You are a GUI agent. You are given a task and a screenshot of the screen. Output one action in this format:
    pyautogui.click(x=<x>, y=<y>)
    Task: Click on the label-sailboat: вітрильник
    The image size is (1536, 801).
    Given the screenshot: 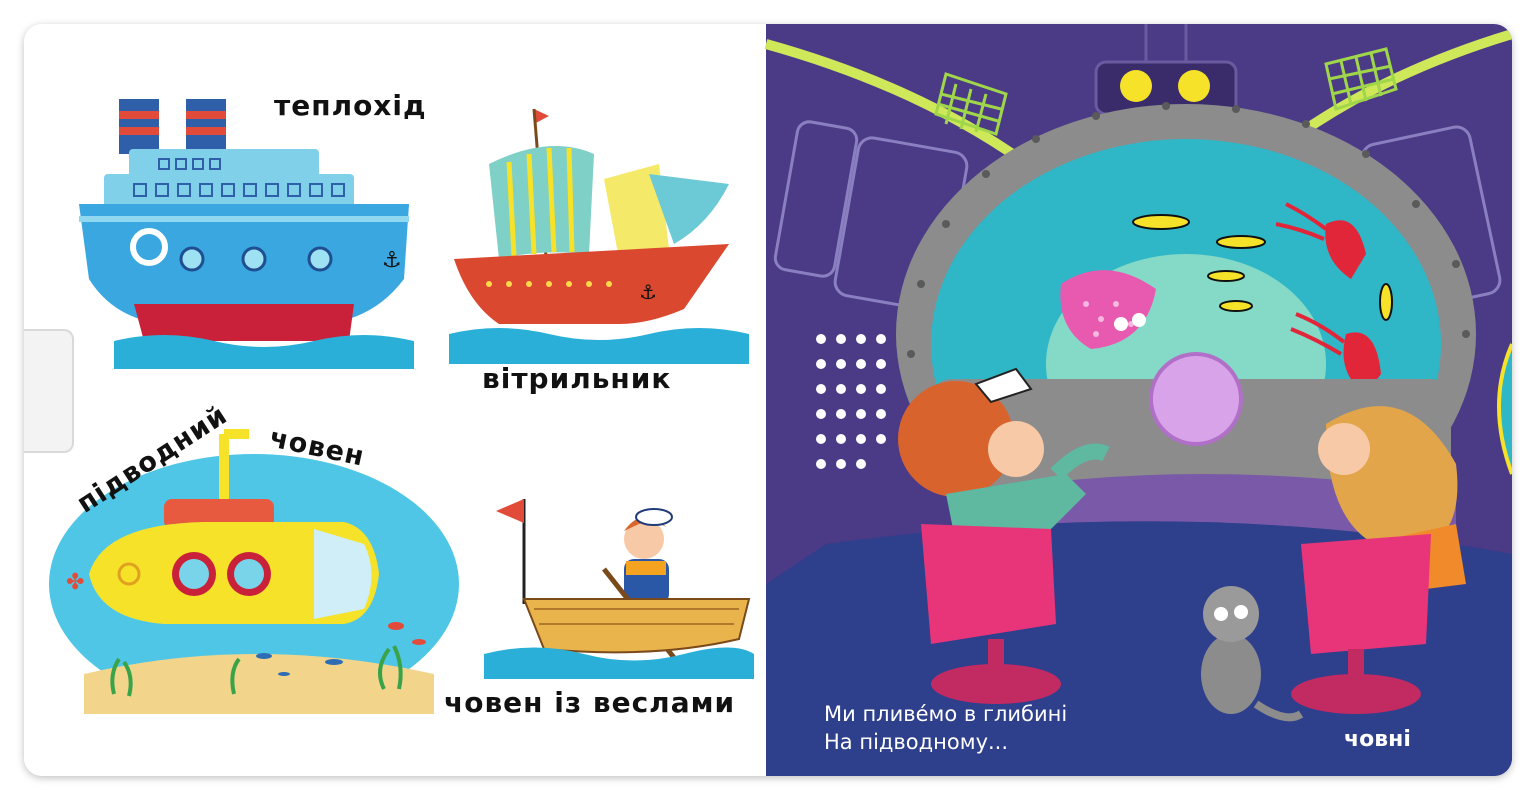 What is the action you would take?
    pyautogui.click(x=577, y=378)
    